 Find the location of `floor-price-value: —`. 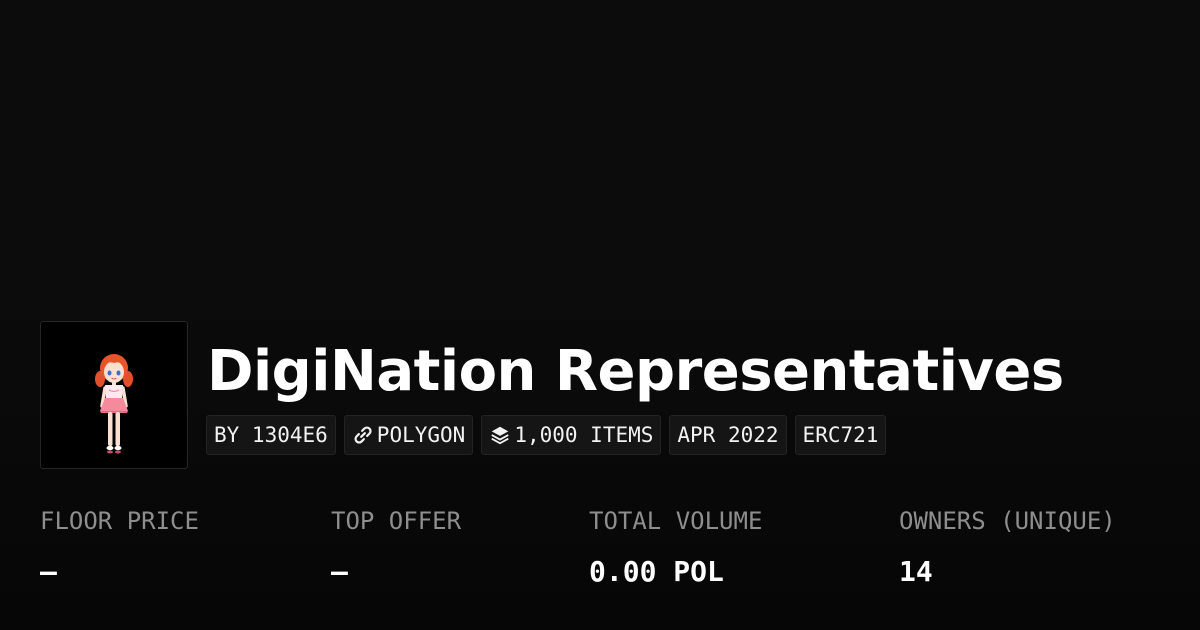

floor-price-value: — is located at coordinates (48, 571).